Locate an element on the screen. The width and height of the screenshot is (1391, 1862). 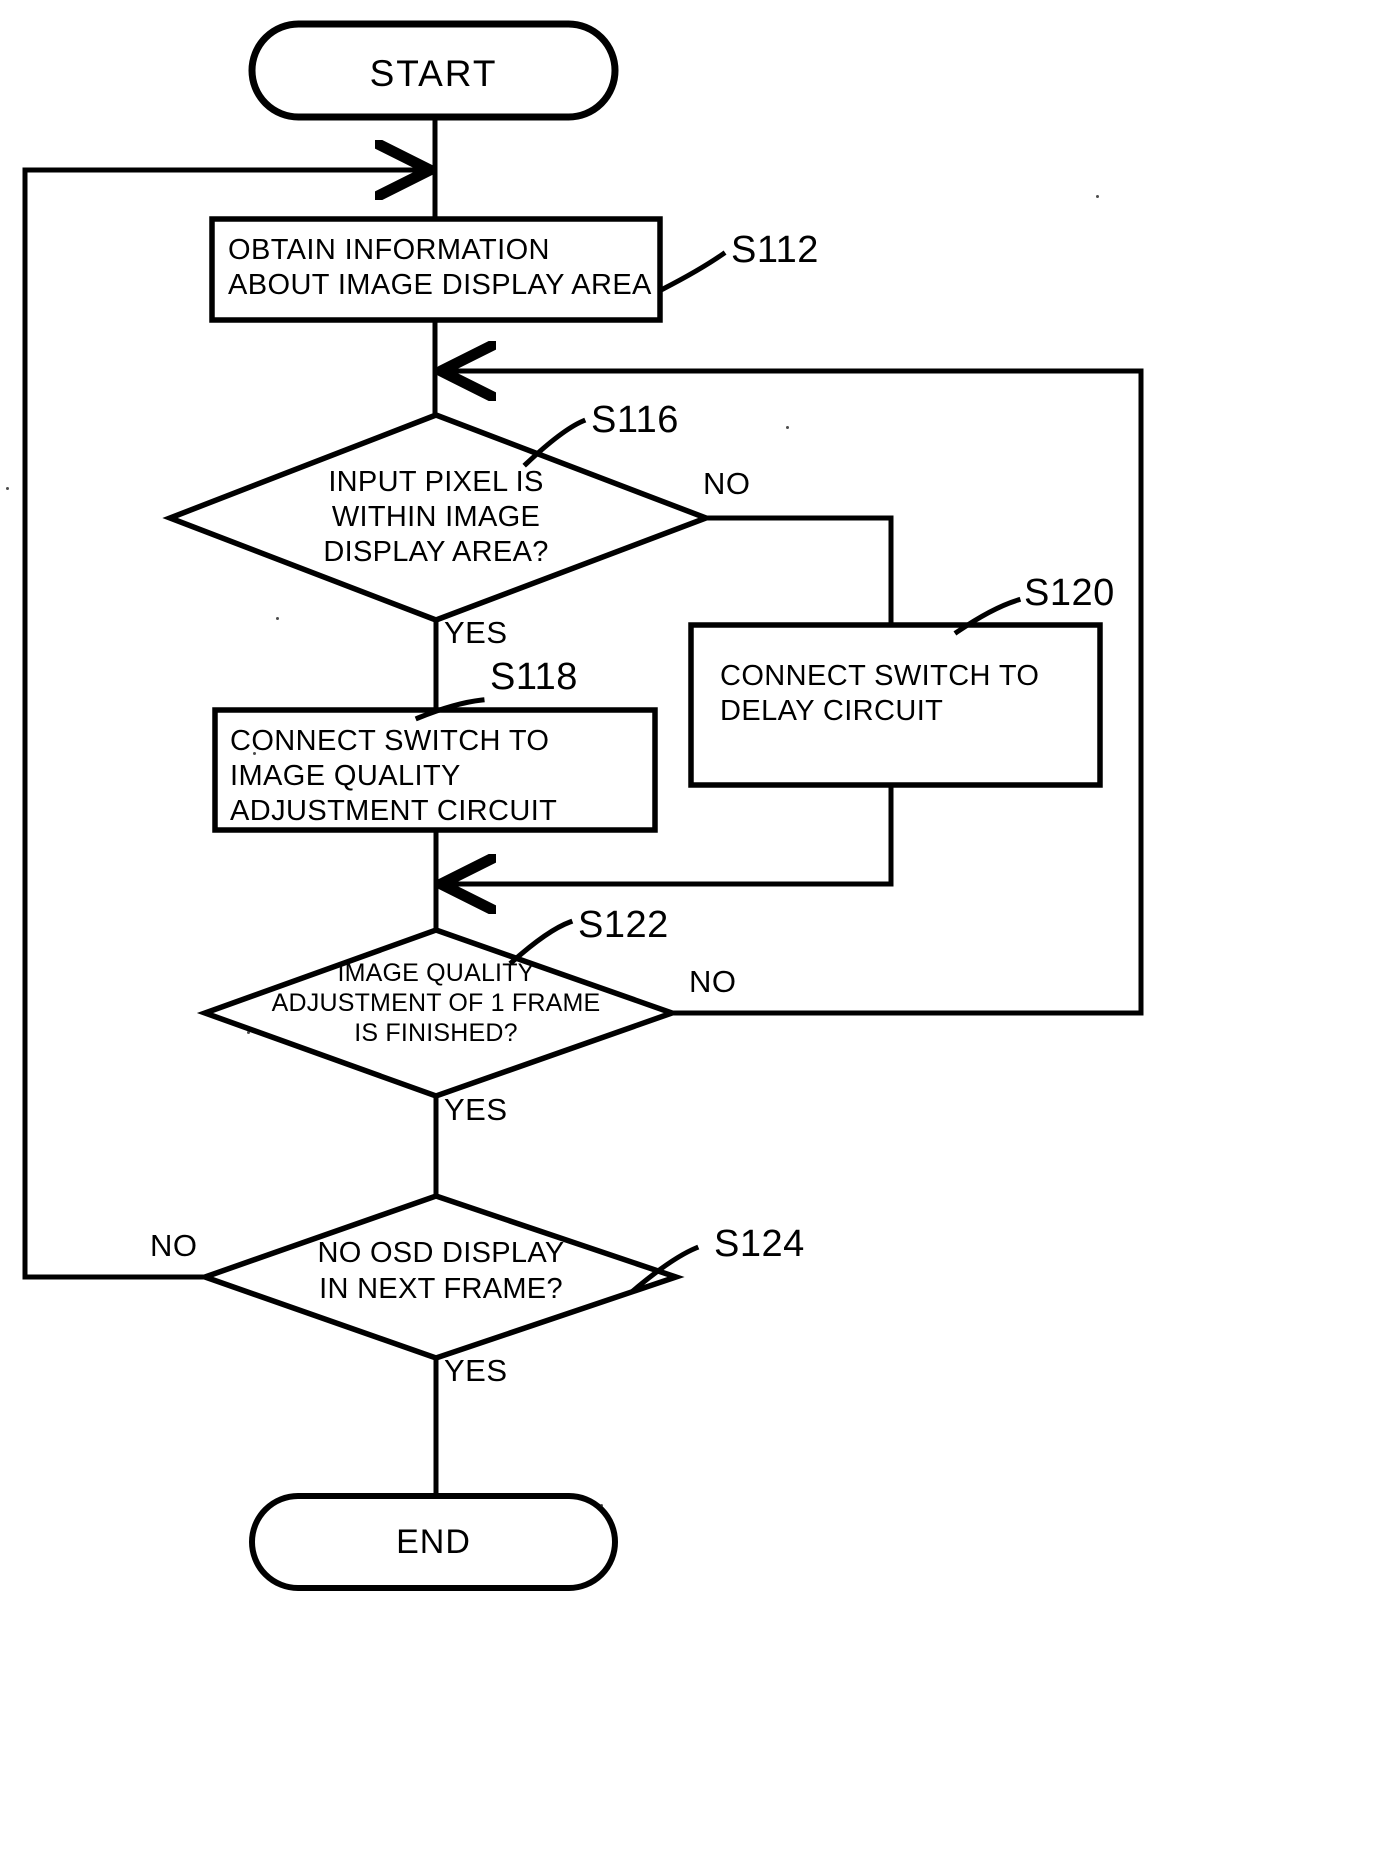
s116-decision-shape is located at coordinates (438, 517).